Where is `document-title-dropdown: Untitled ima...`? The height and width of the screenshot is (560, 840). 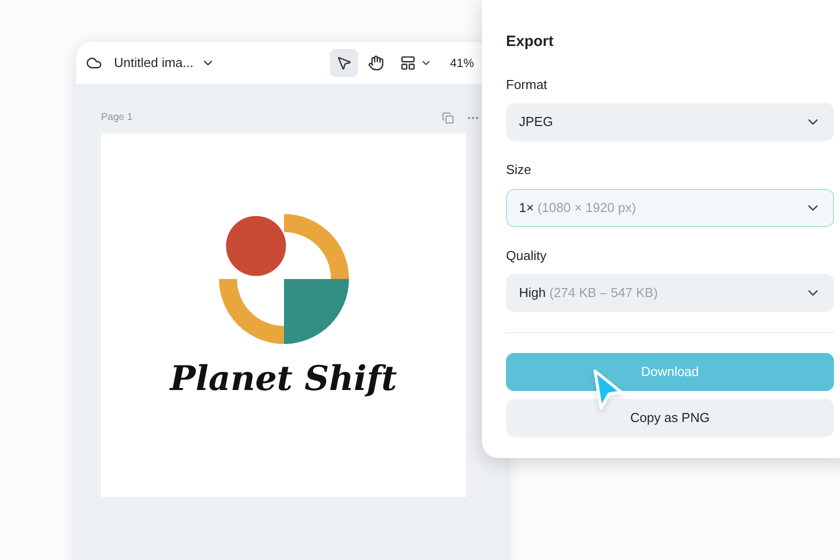 document-title-dropdown: Untitled ima... is located at coordinates (165, 63).